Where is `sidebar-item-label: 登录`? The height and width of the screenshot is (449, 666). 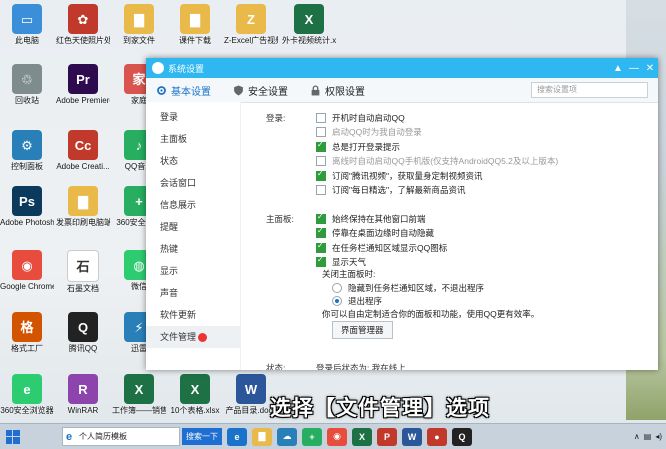
sidebar-item-label: 登录 is located at coordinates (169, 117).